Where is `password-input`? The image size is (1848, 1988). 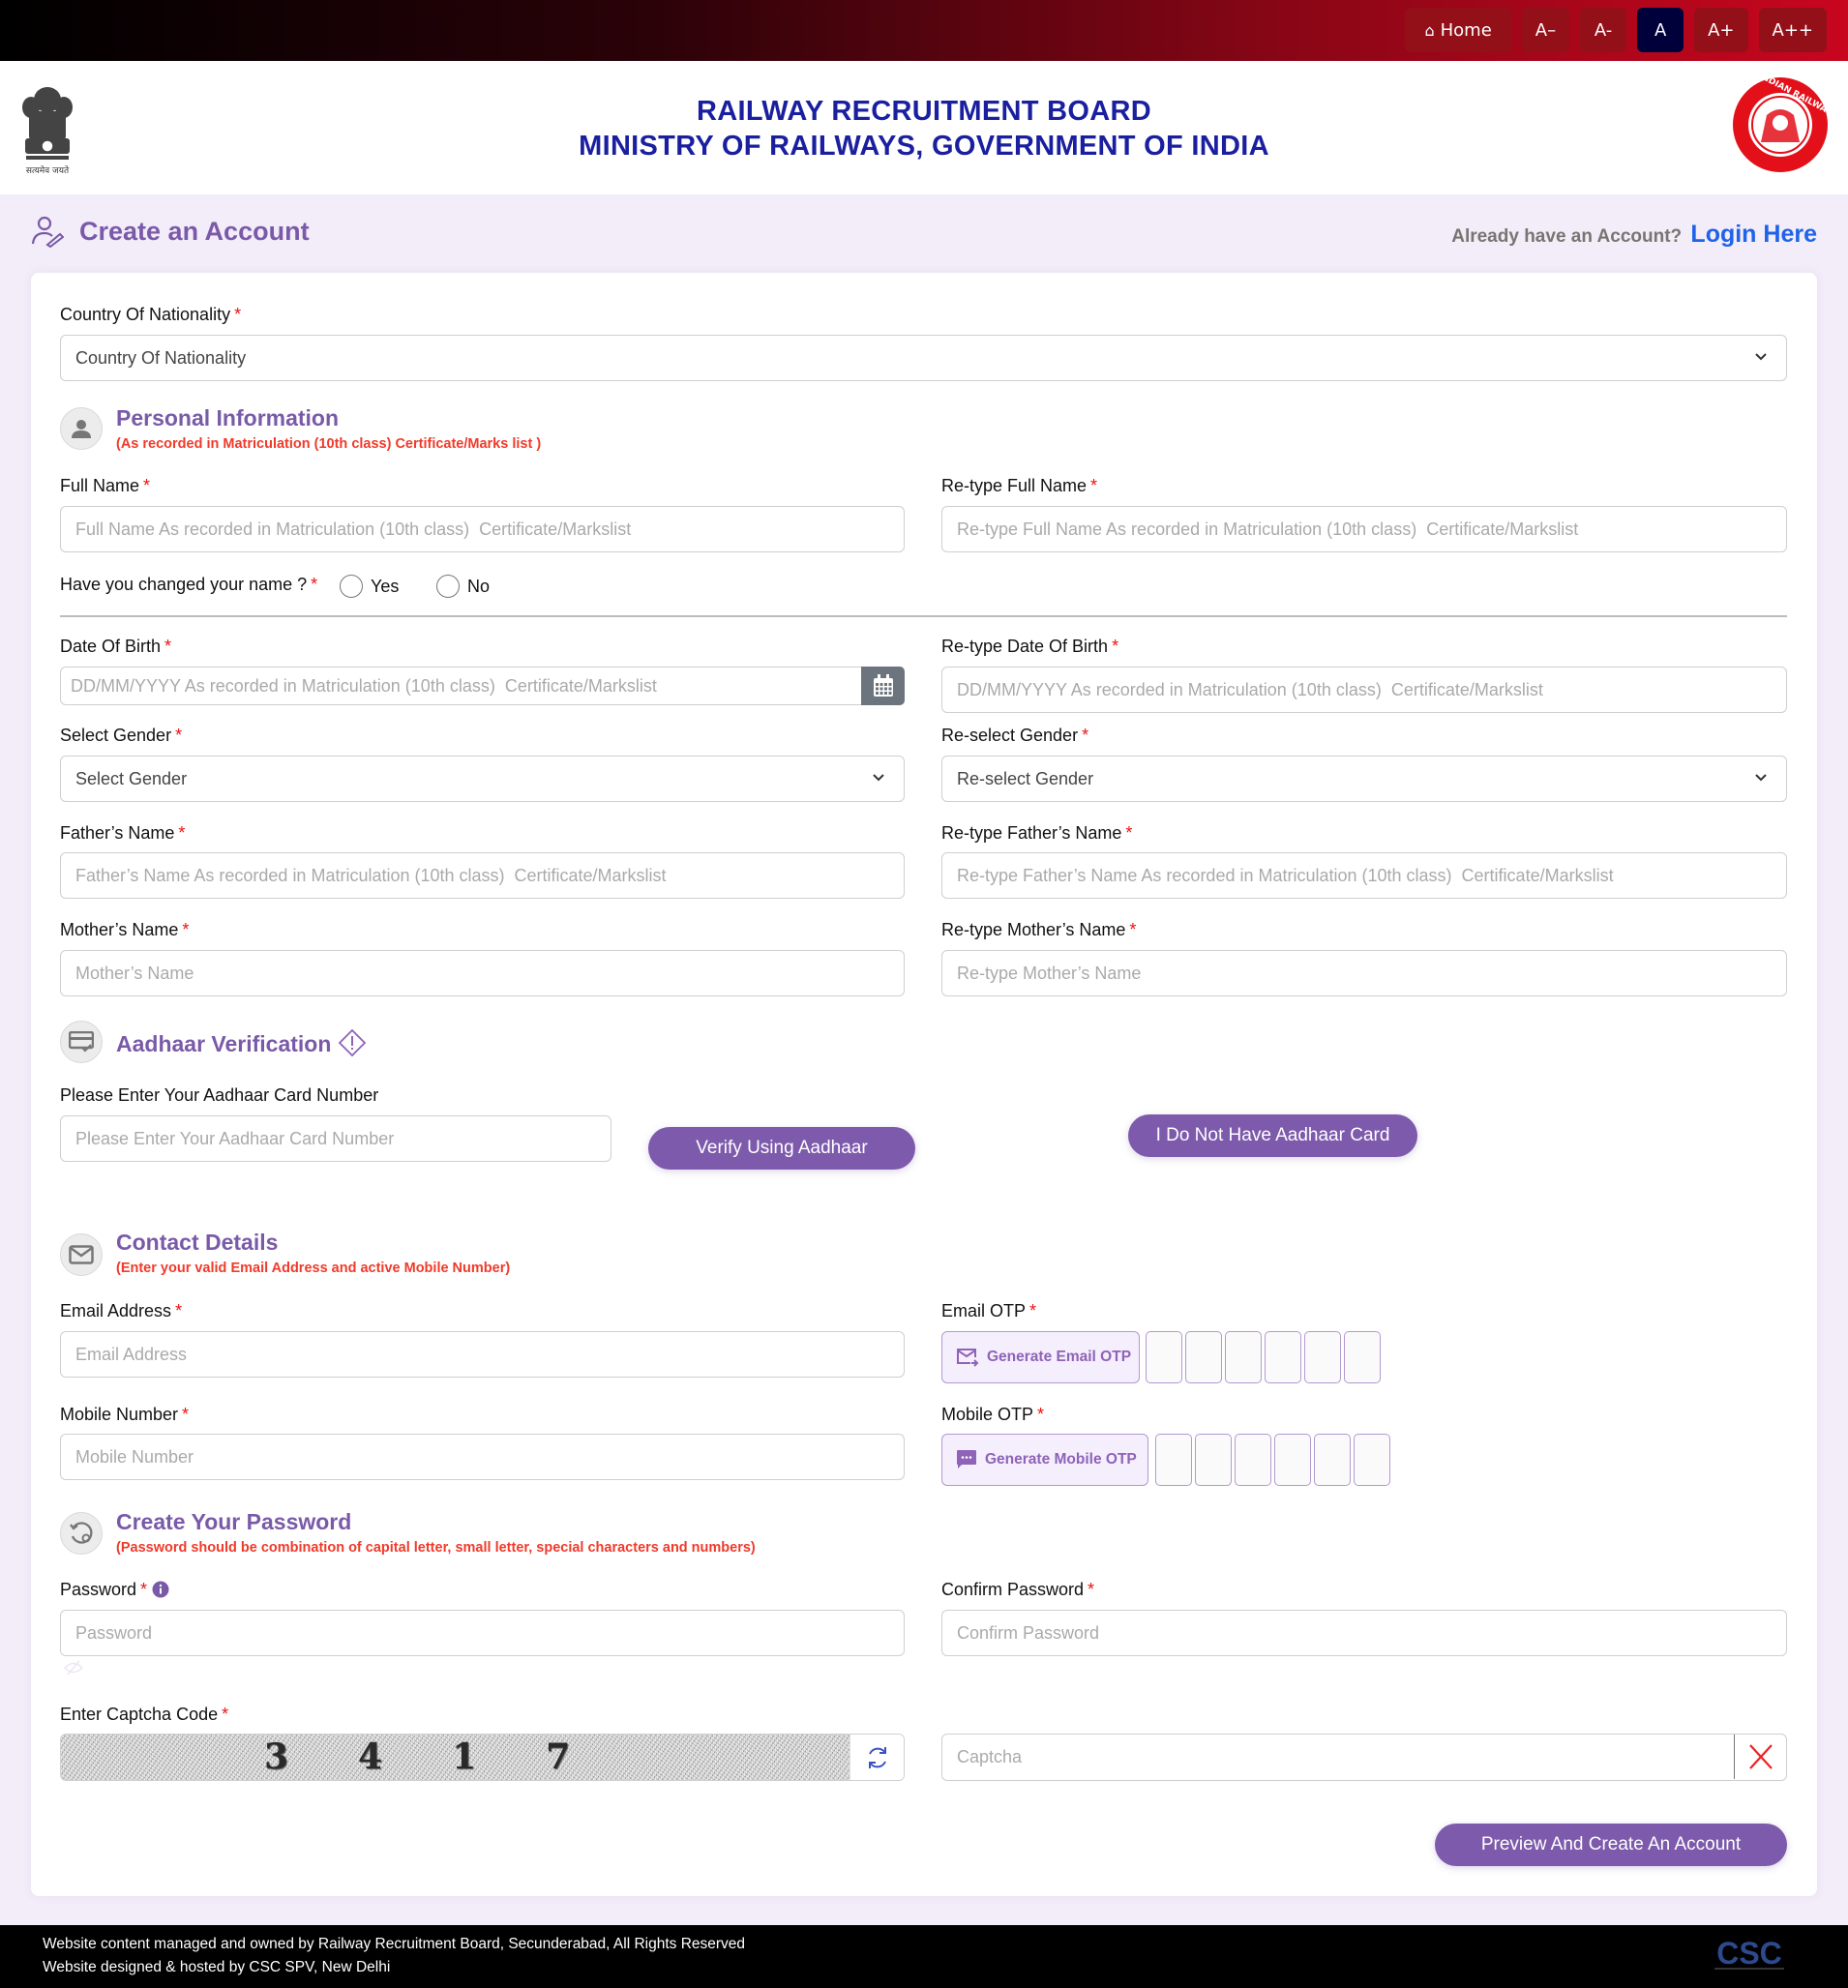 password-input is located at coordinates (489, 1633).